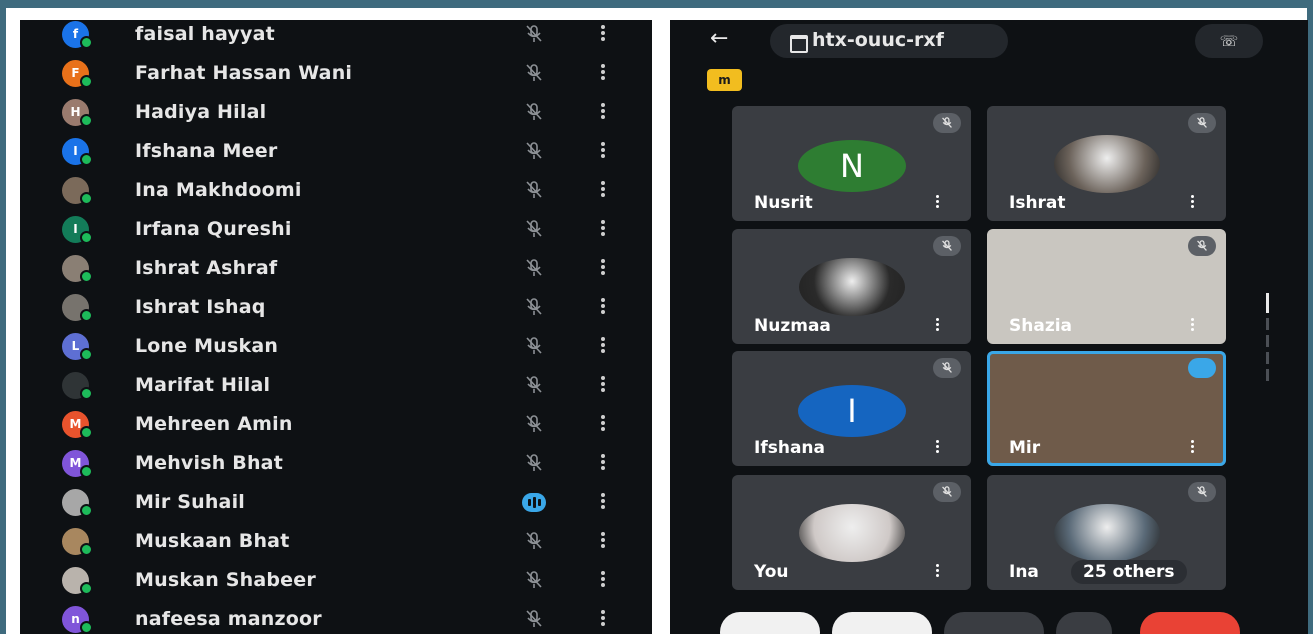 The width and height of the screenshot is (1313, 634). What do you see at coordinates (336, 112) in the screenshot?
I see `participant-row: H Hadiya Hilal` at bounding box center [336, 112].